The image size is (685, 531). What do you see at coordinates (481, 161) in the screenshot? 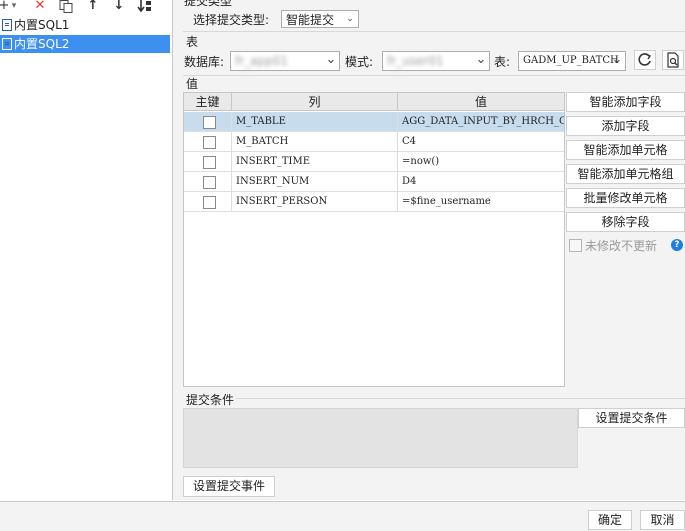
I see `value-cell: =now()` at bounding box center [481, 161].